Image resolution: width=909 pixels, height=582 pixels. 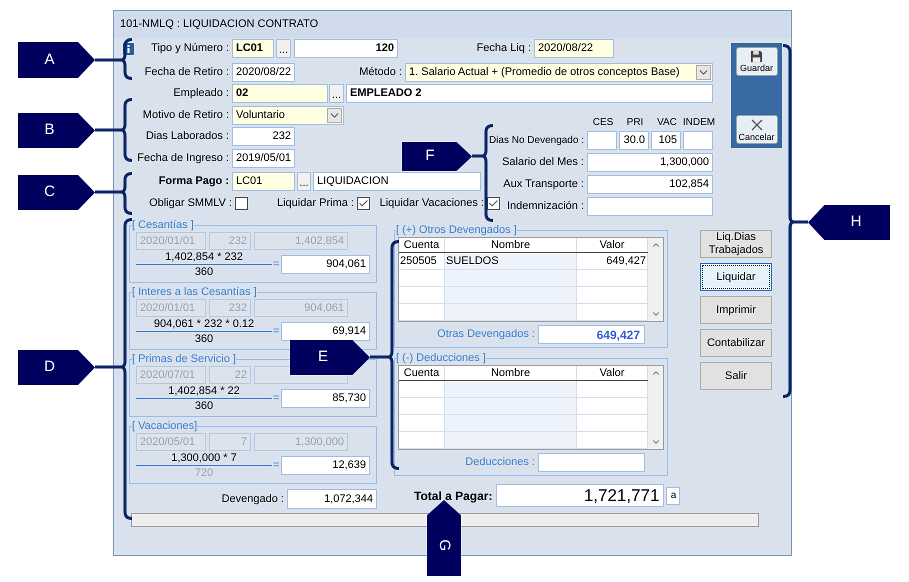 I want to click on group-title: [ (+) Otros Devengados ], so click(x=456, y=230).